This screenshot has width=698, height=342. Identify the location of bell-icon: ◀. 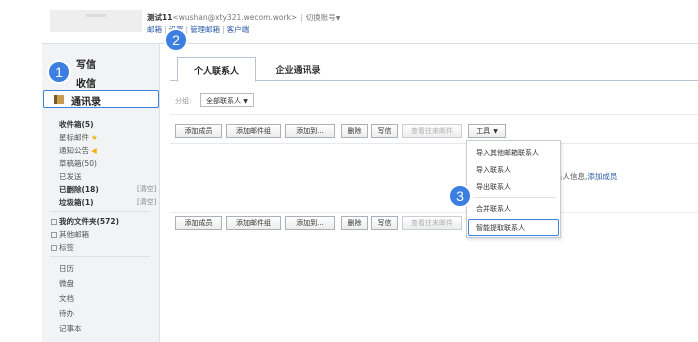
(94, 150).